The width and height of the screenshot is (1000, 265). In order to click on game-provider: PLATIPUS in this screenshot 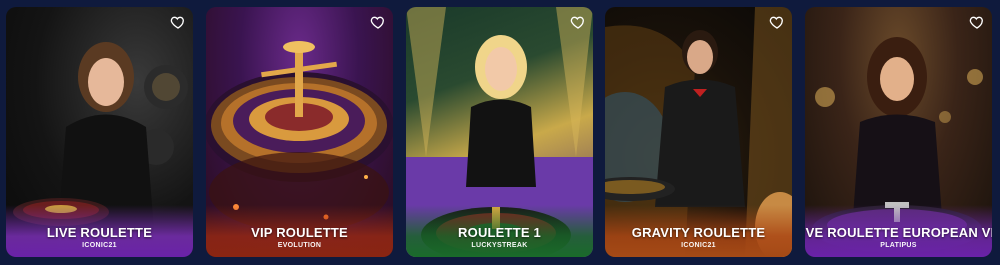, I will do `click(898, 245)`.